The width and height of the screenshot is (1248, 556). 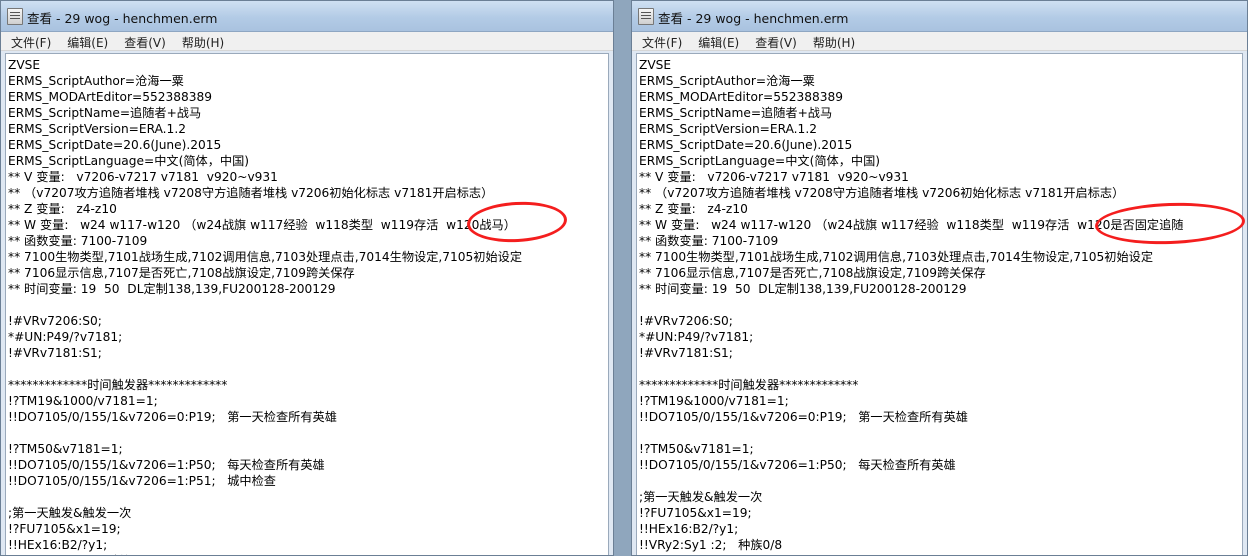 I want to click on text-line: !!DO7105/0/155/1&v7206=1:P51; 城中检查, so click(x=142, y=481).